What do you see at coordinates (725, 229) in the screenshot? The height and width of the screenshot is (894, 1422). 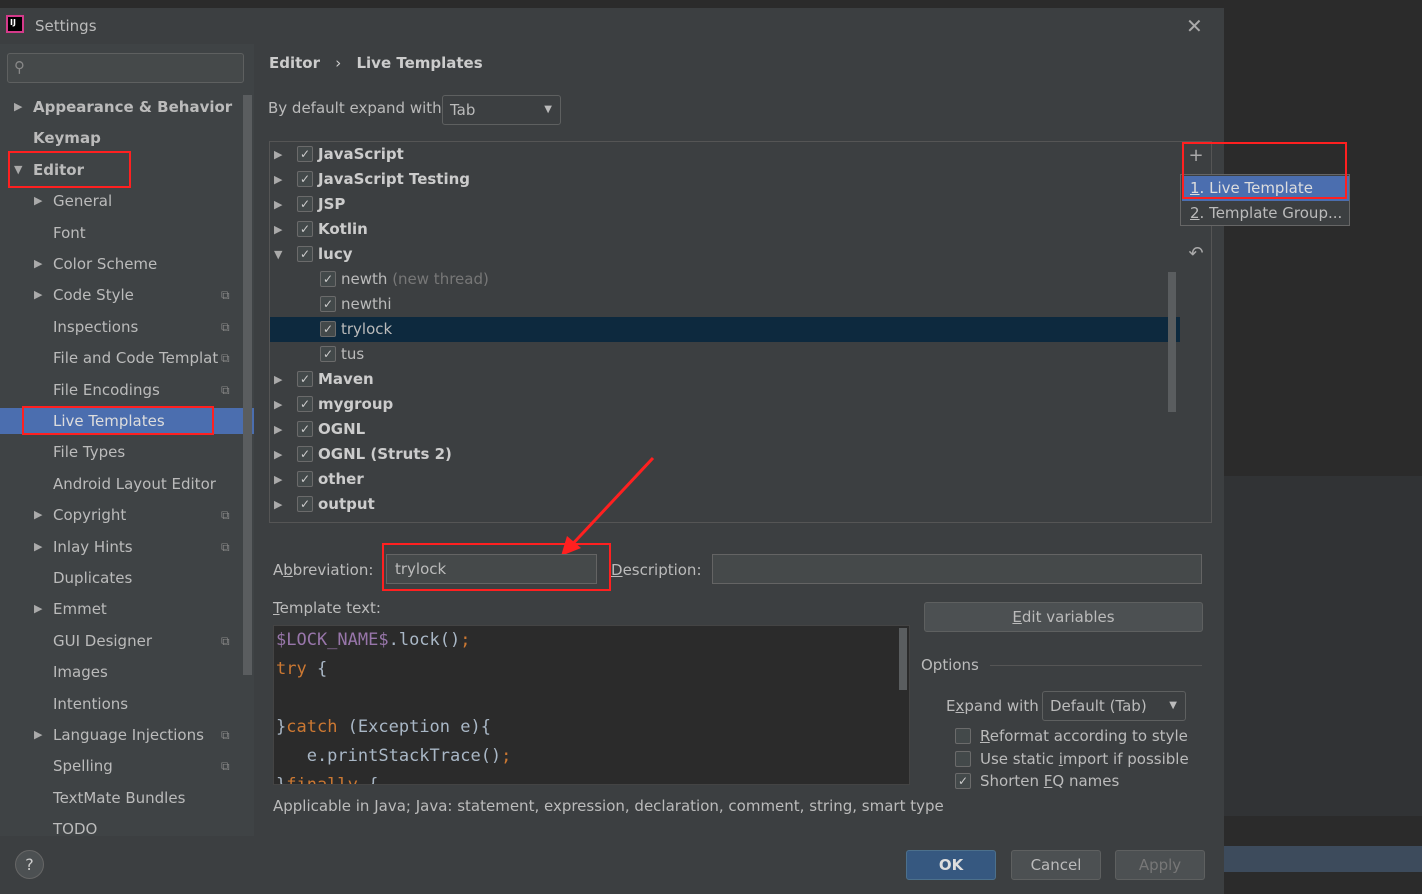 I see `template-group-row: ▶ ✓ Kotlin` at bounding box center [725, 229].